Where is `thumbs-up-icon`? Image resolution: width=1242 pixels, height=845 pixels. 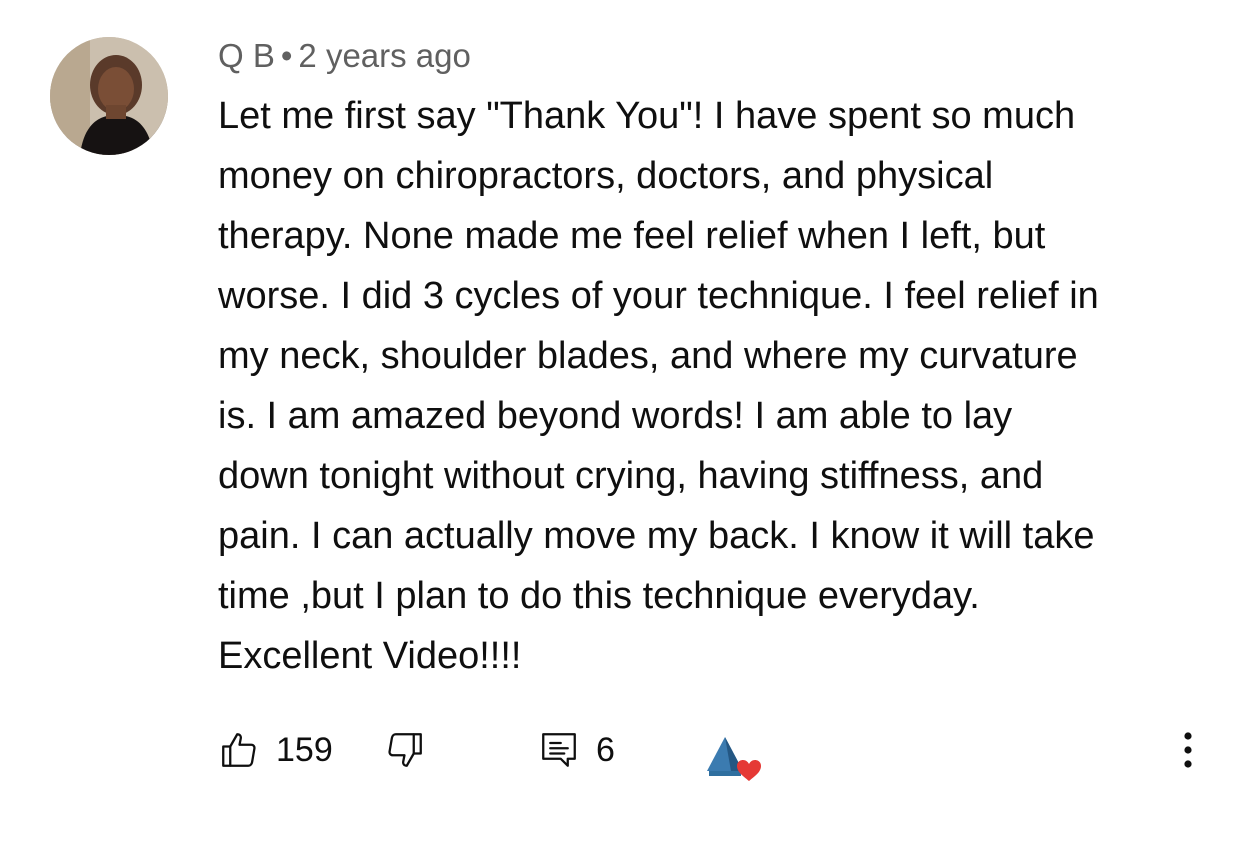
thumbs-up-icon is located at coordinates (239, 750).